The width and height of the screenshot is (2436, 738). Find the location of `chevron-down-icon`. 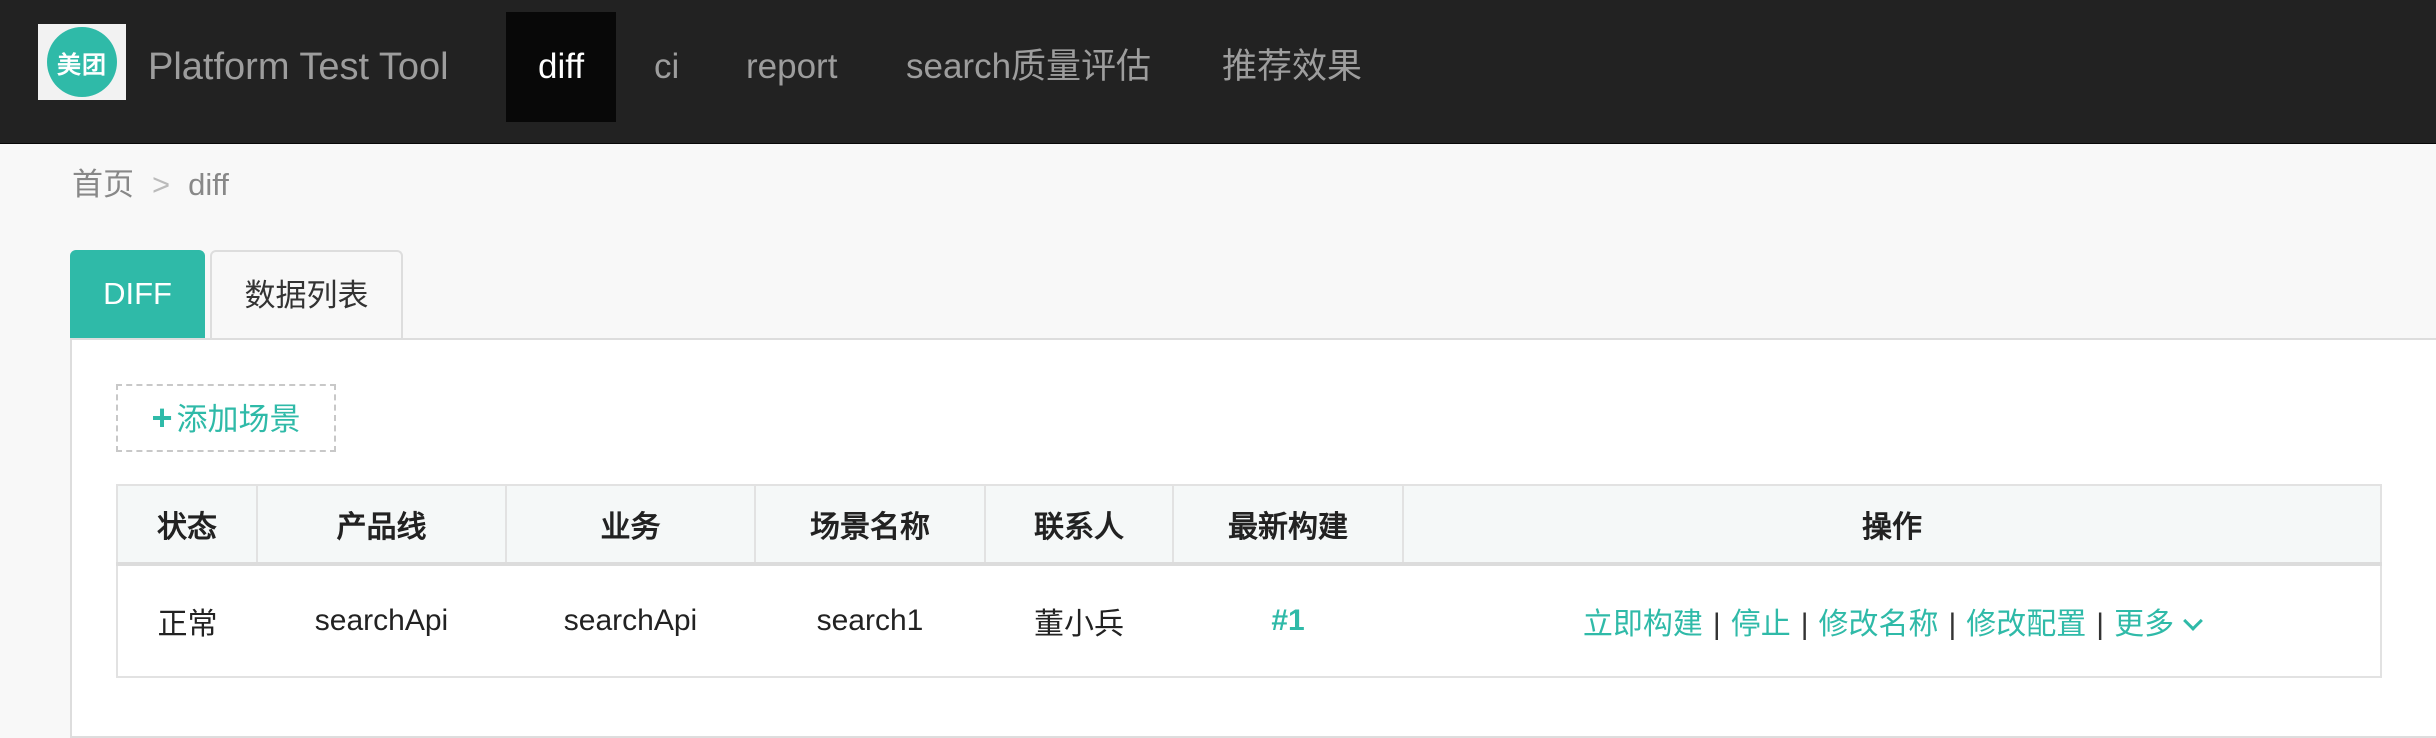

chevron-down-icon is located at coordinates (2193, 621).